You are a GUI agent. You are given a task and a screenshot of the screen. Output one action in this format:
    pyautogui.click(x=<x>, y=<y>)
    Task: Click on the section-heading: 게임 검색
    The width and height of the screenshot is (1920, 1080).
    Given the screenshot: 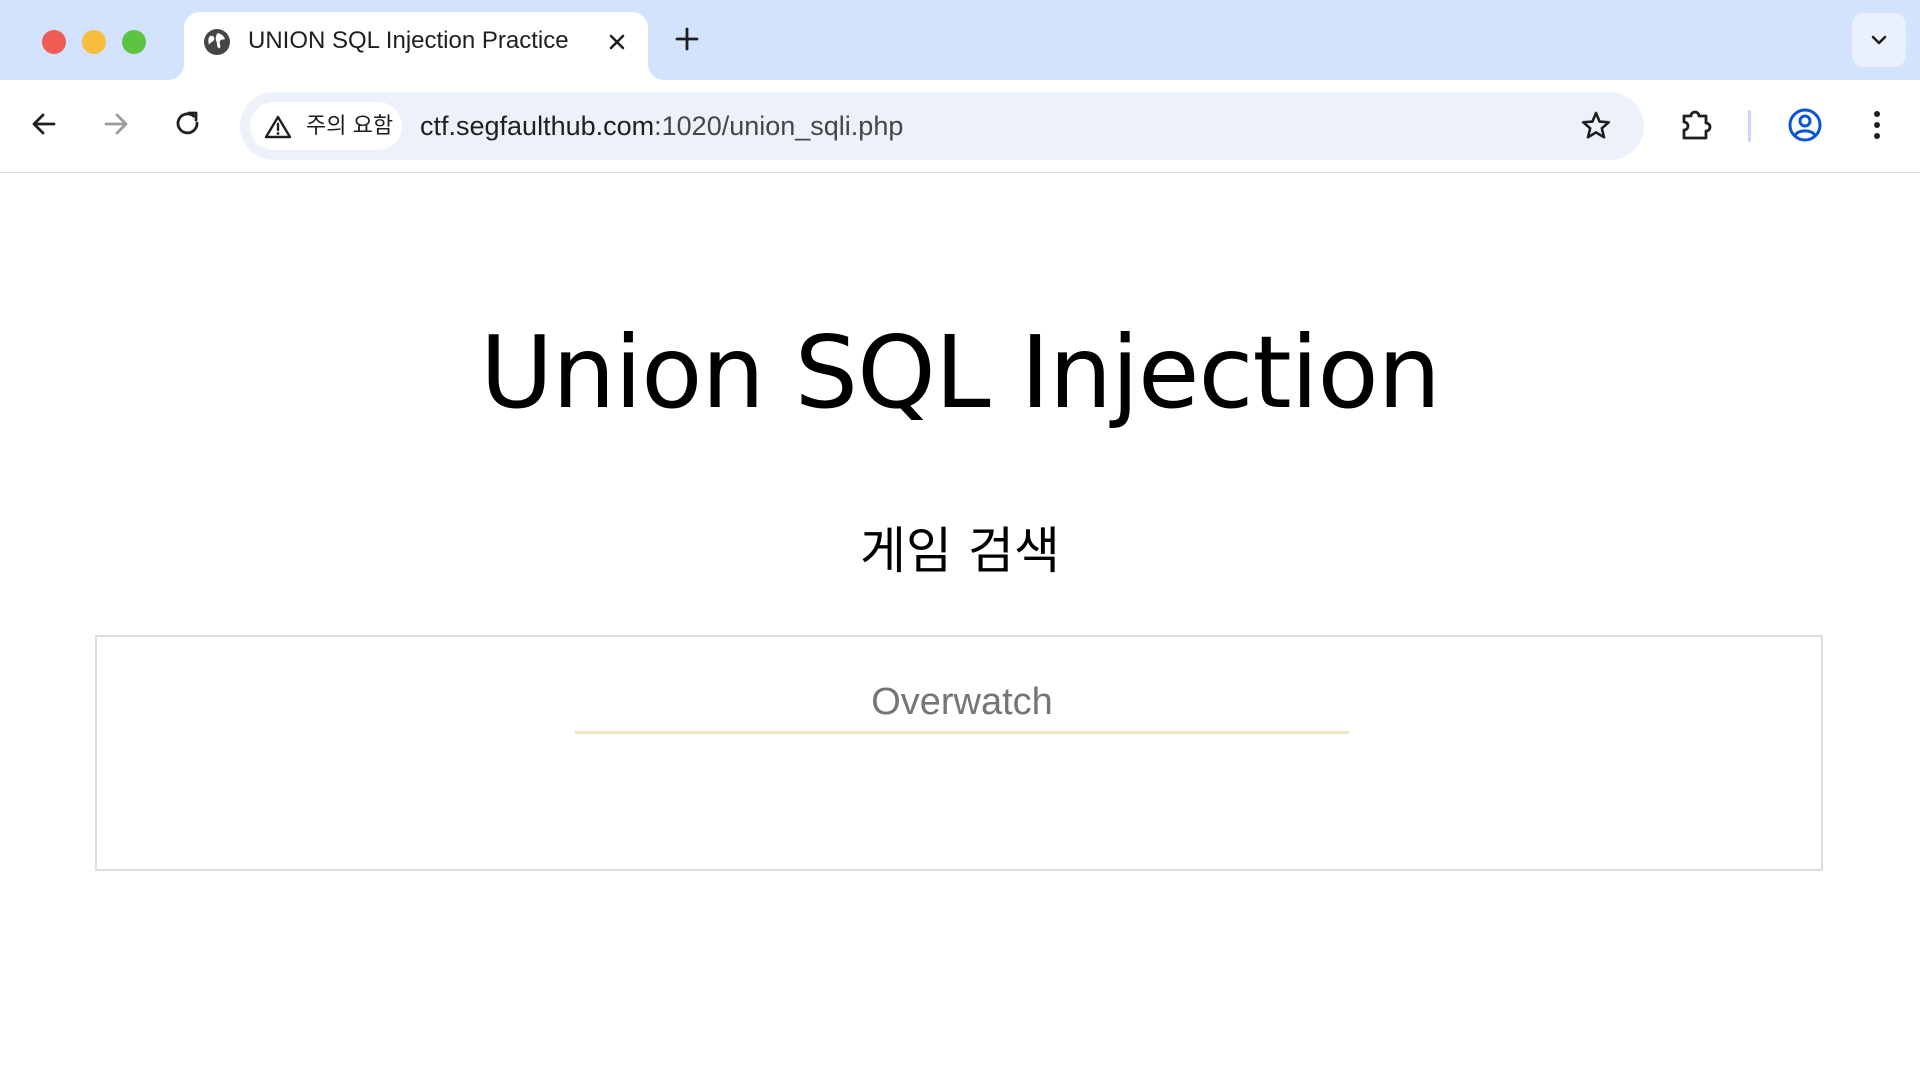 What is the action you would take?
    pyautogui.click(x=960, y=551)
    